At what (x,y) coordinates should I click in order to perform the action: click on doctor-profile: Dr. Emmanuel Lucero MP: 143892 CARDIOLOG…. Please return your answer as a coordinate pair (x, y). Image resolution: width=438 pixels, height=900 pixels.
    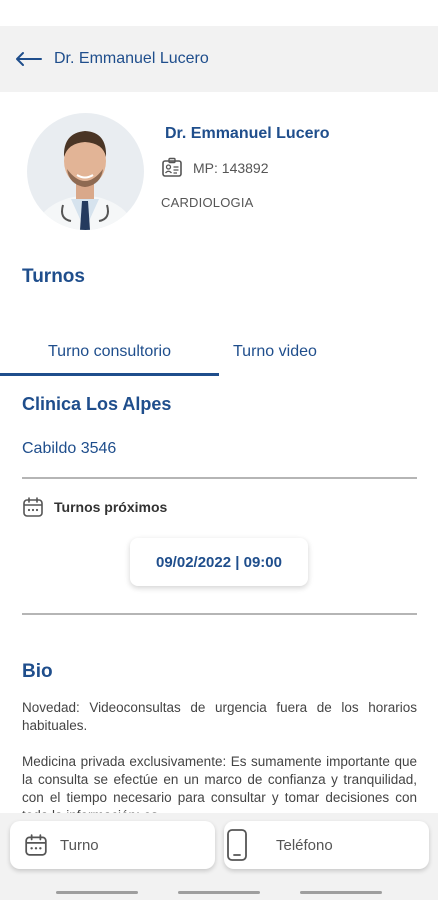
    Looking at the image, I should click on (222, 172).